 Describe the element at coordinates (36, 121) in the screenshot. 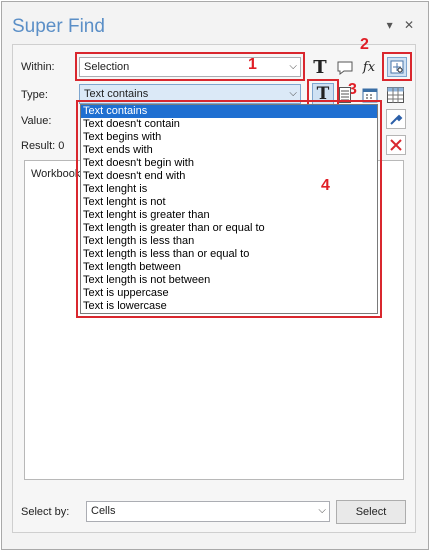

I see `value-label: Value:` at that location.